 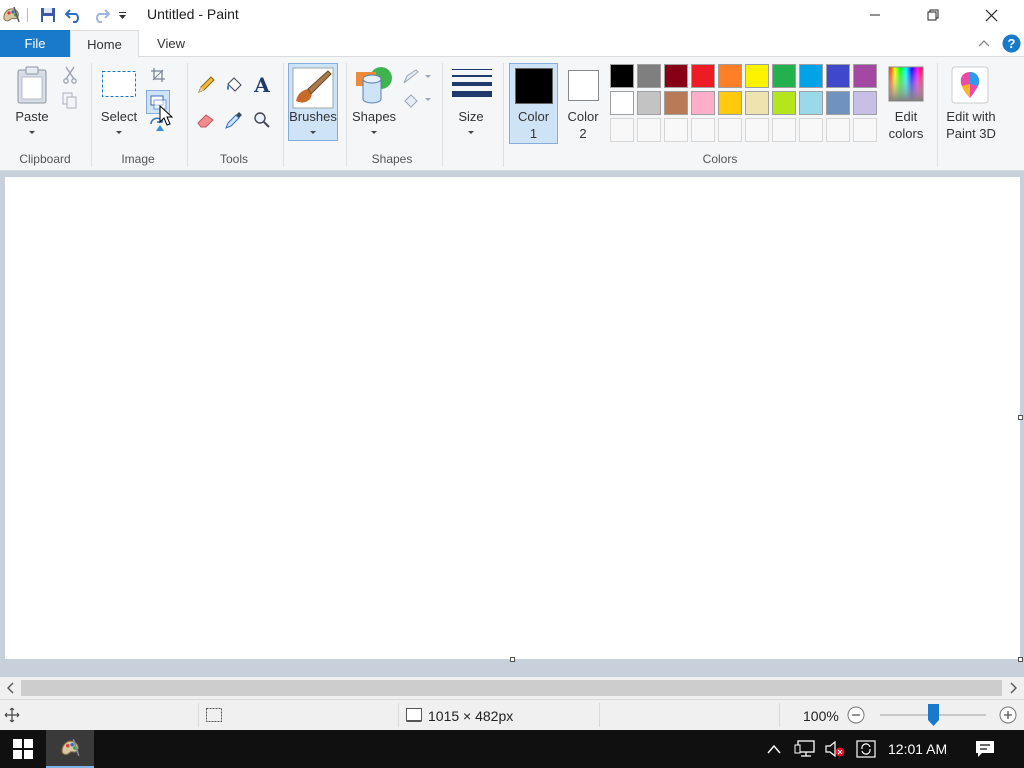 I want to click on paint3d-label-line1: Edit with, so click(x=971, y=116).